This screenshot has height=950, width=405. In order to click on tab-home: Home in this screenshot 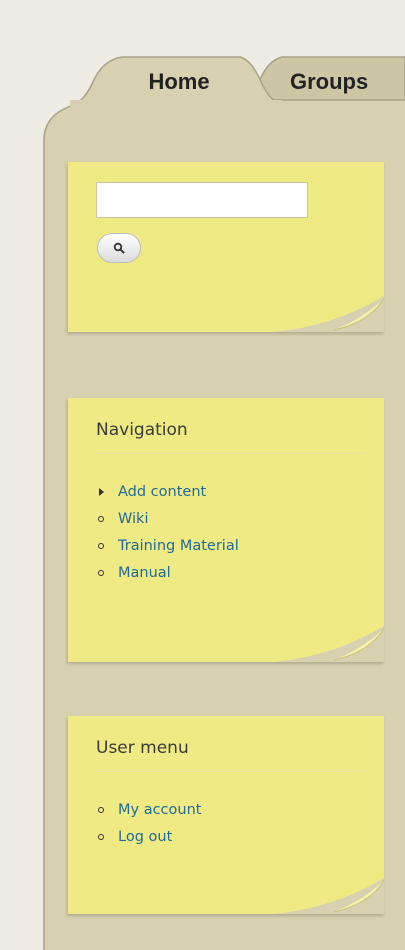, I will do `click(179, 82)`.